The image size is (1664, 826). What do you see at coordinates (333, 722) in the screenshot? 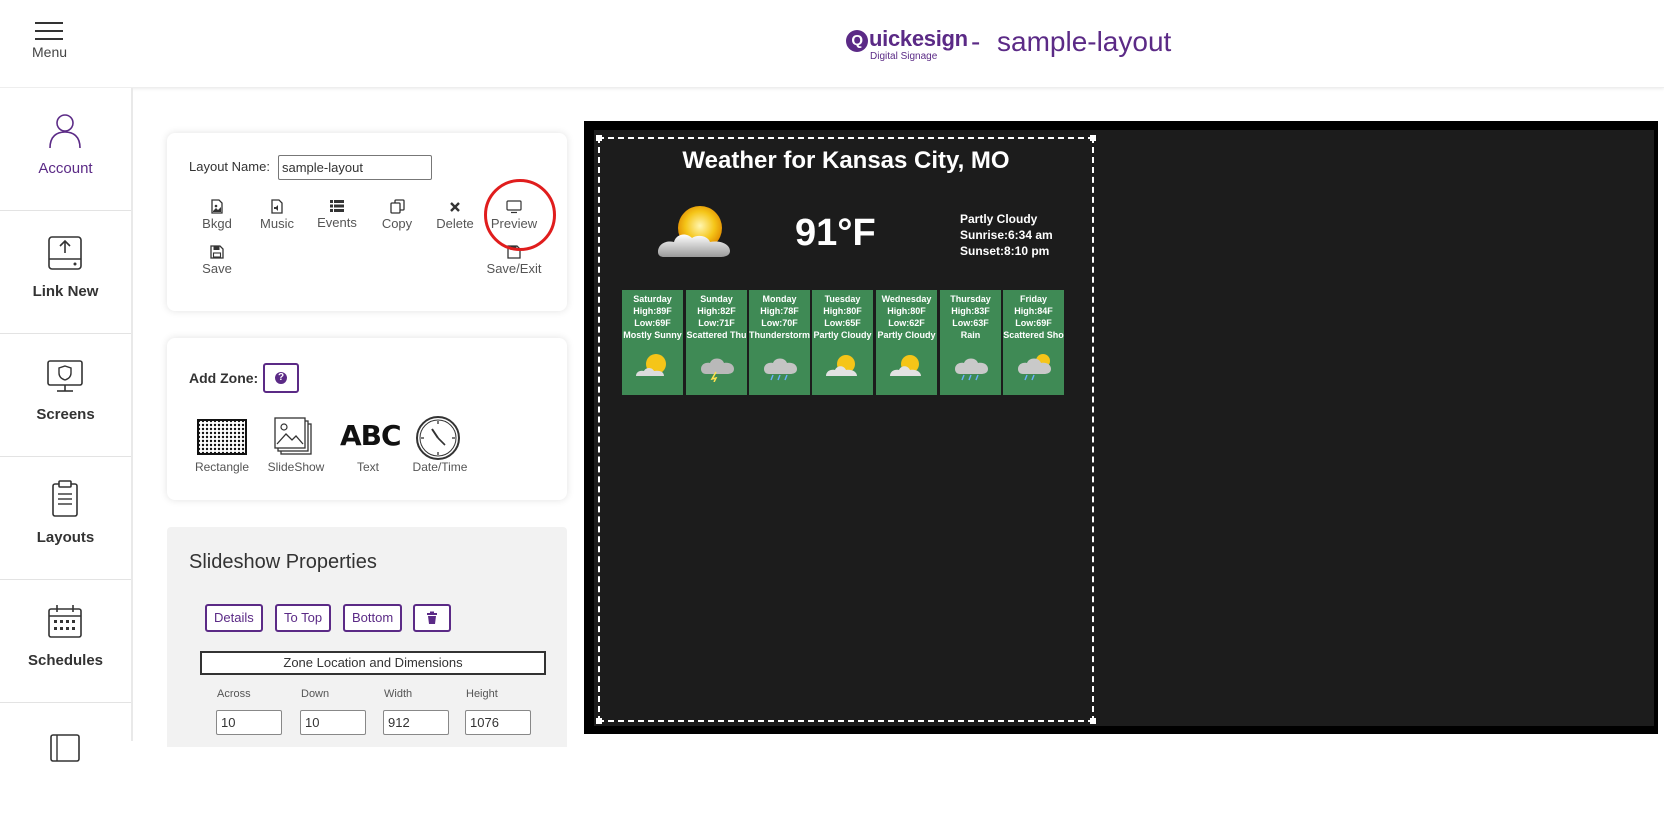
I see `down-input` at bounding box center [333, 722].